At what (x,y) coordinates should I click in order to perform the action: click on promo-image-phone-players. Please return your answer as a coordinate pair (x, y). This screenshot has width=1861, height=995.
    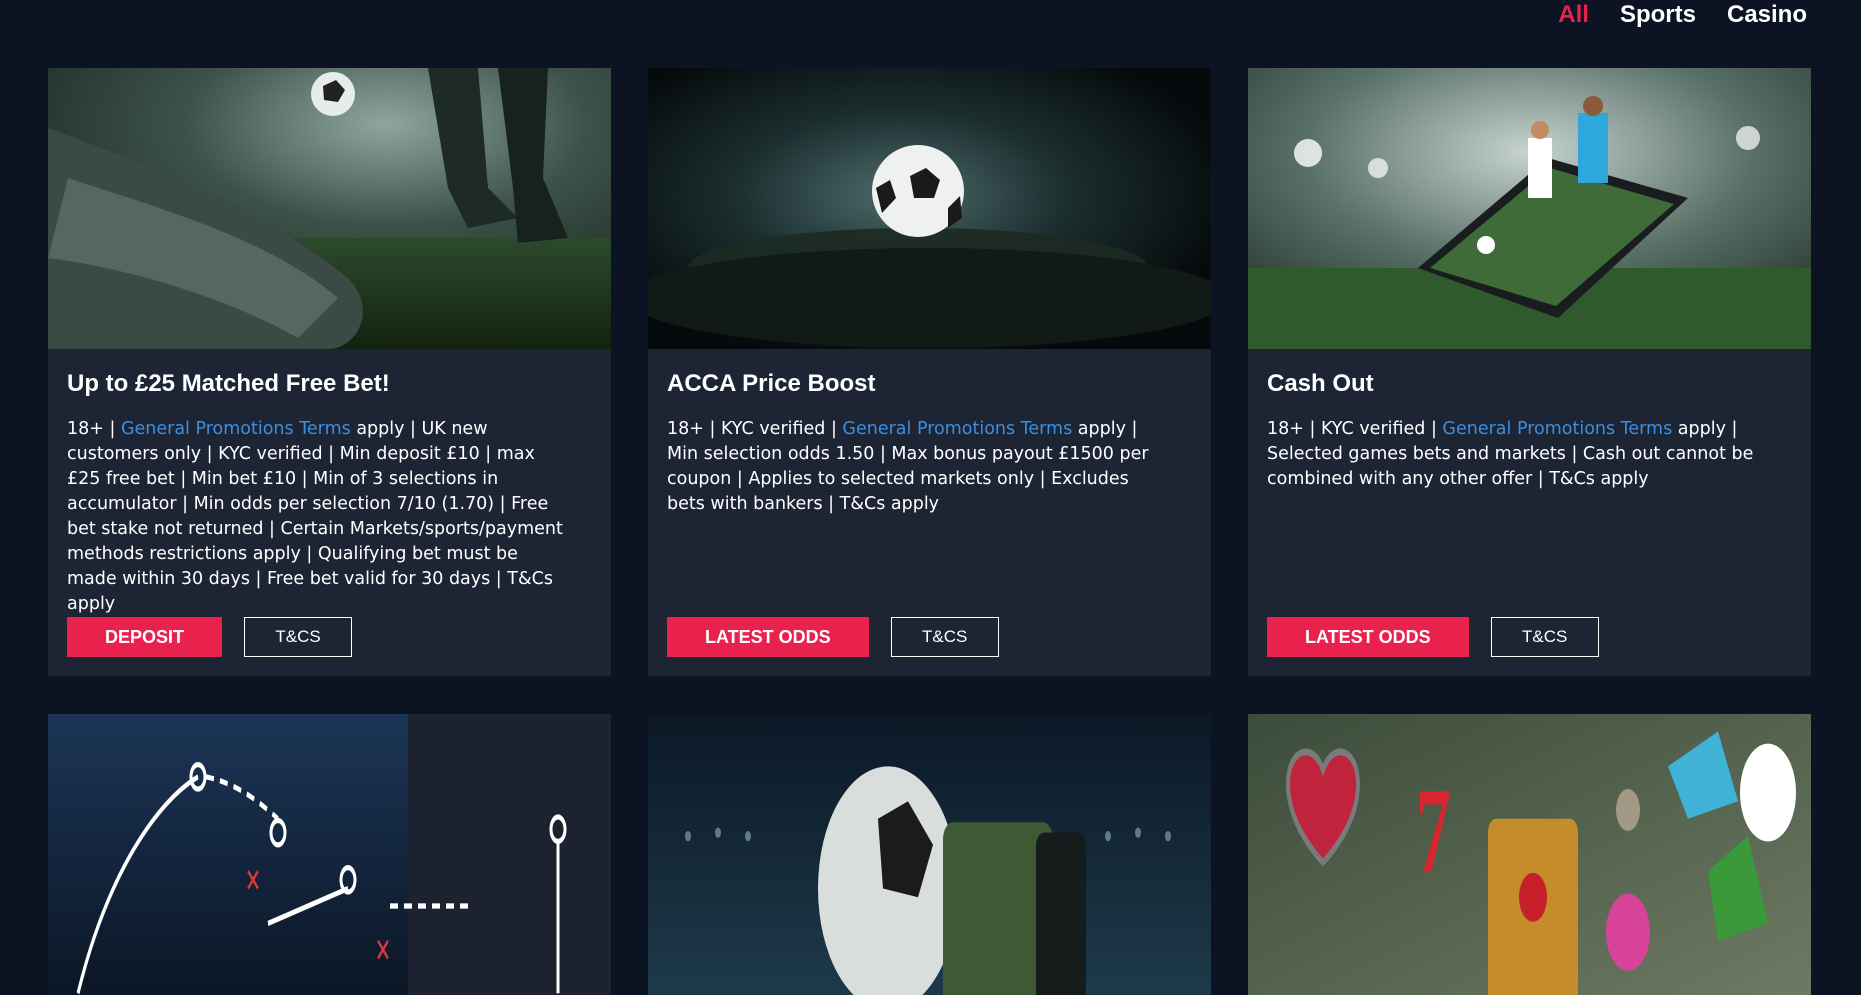
    Looking at the image, I should click on (1529, 208).